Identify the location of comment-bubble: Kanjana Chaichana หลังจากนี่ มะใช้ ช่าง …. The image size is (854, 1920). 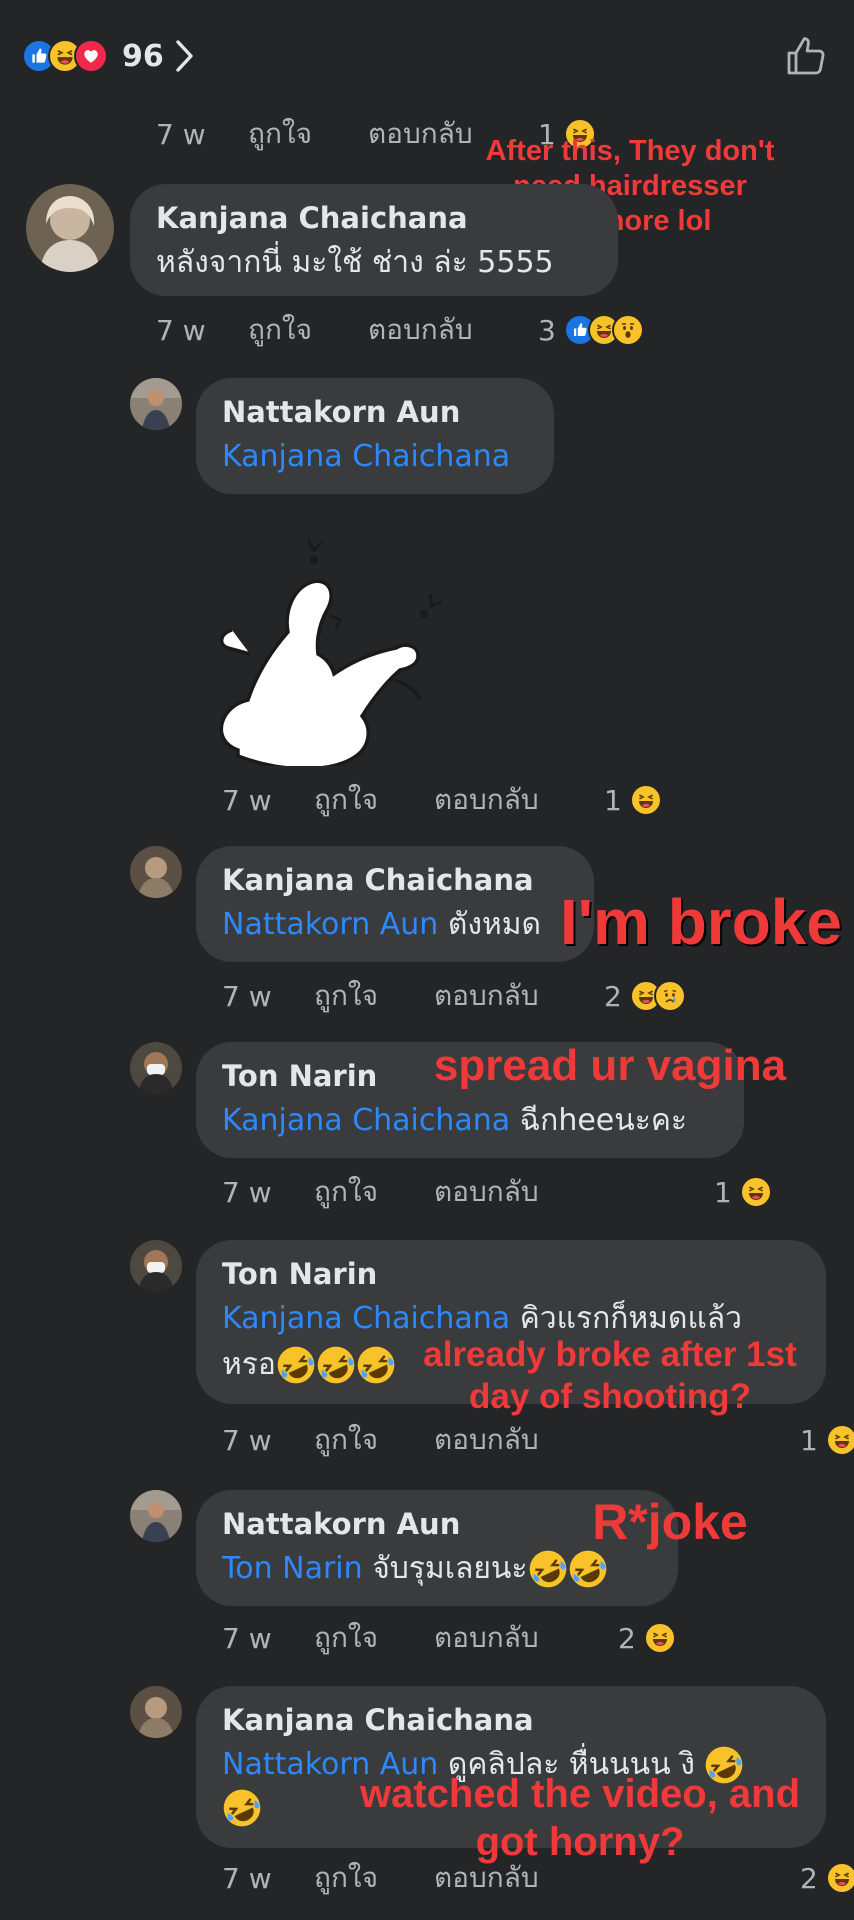
(374, 240).